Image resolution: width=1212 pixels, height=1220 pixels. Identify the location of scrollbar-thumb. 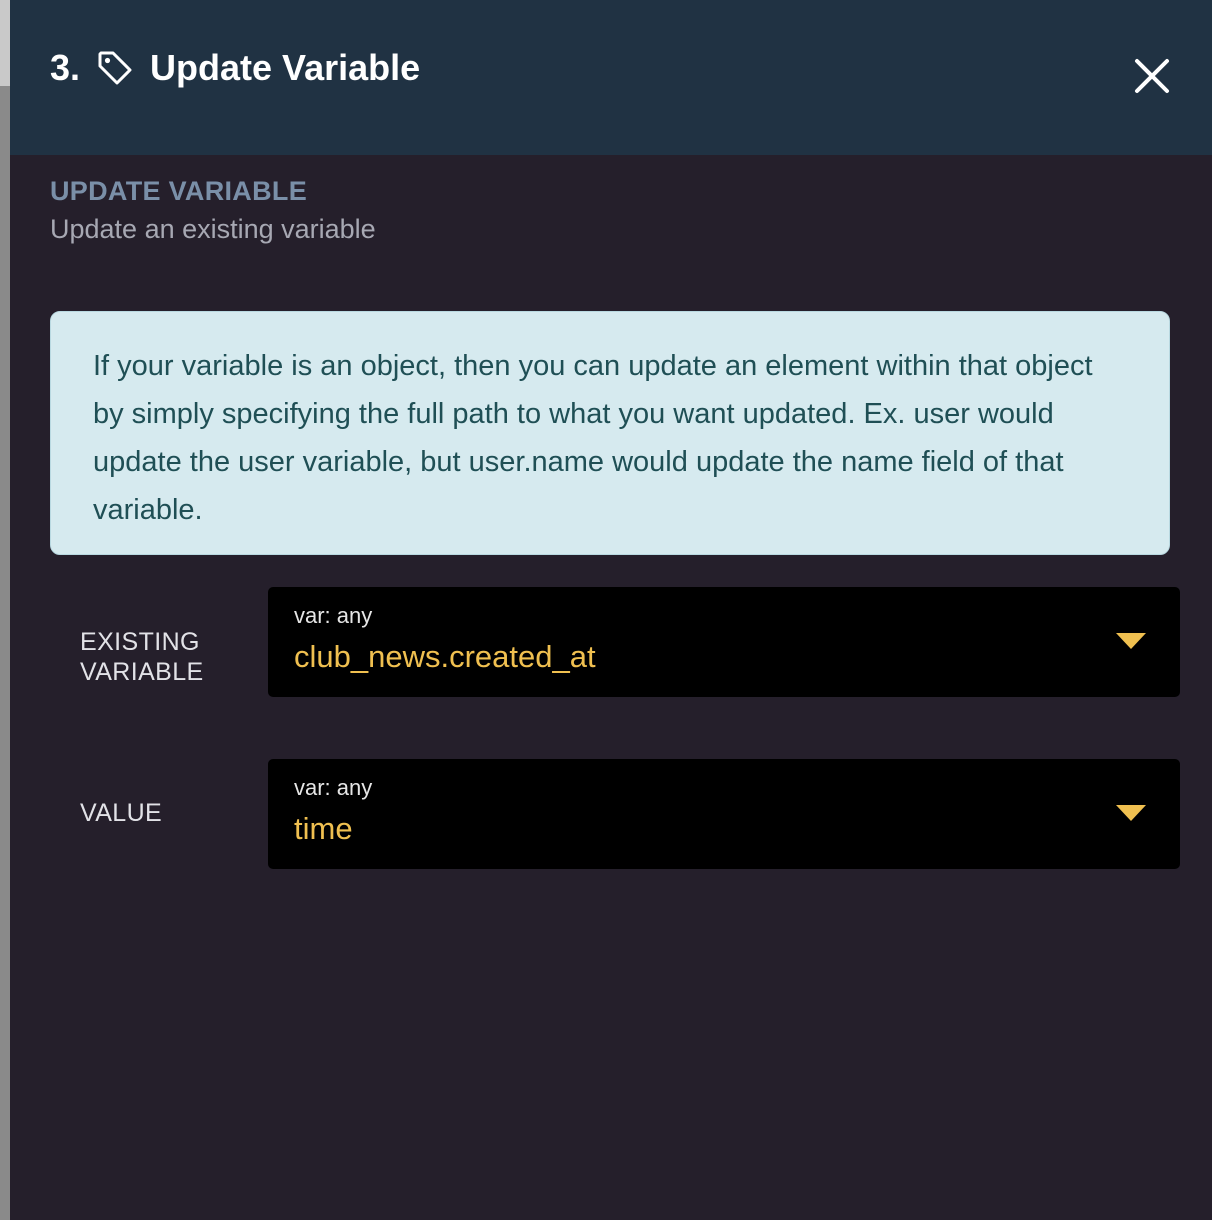
(5, 43).